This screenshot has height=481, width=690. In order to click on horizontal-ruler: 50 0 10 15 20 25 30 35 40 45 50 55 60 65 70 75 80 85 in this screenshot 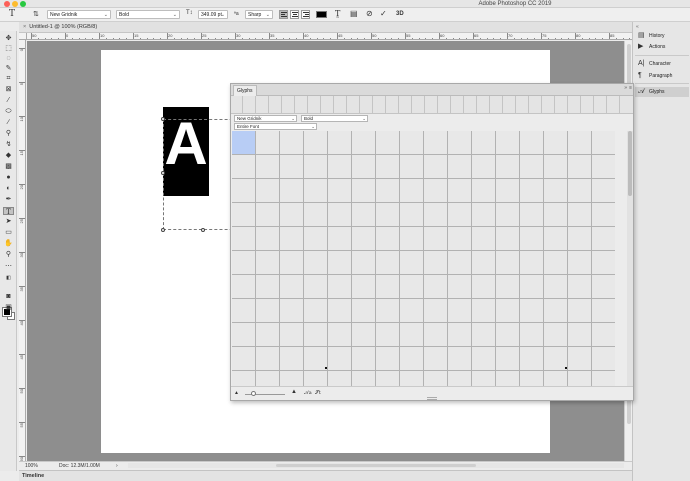, I will do `click(329, 36)`.